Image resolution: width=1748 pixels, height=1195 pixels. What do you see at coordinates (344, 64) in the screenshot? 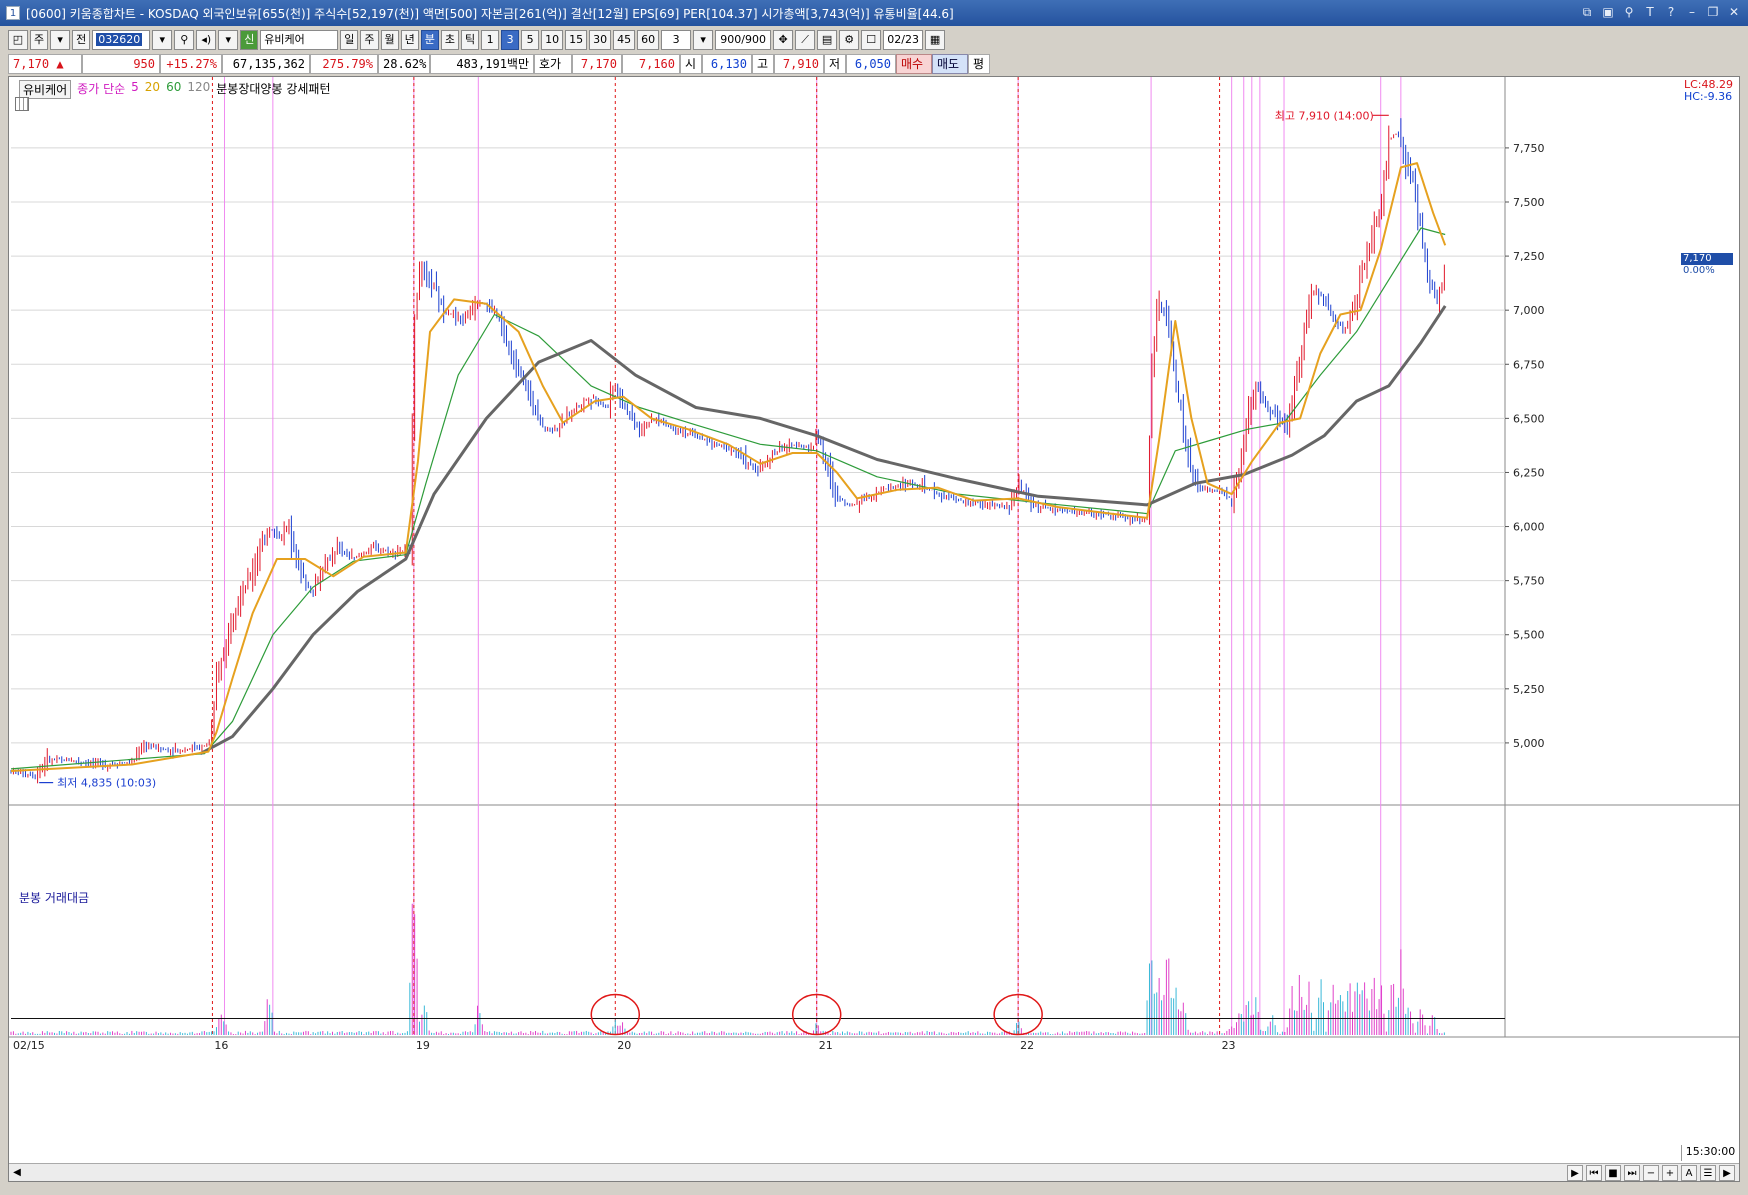
I see `quote-volume-ratio: 275.79%` at bounding box center [344, 64].